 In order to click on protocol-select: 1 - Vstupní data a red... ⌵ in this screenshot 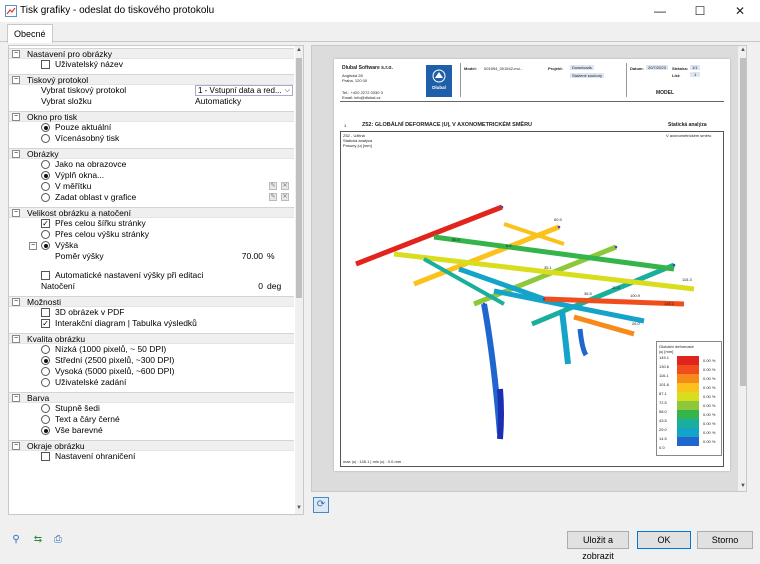, I will do `click(244, 90)`.